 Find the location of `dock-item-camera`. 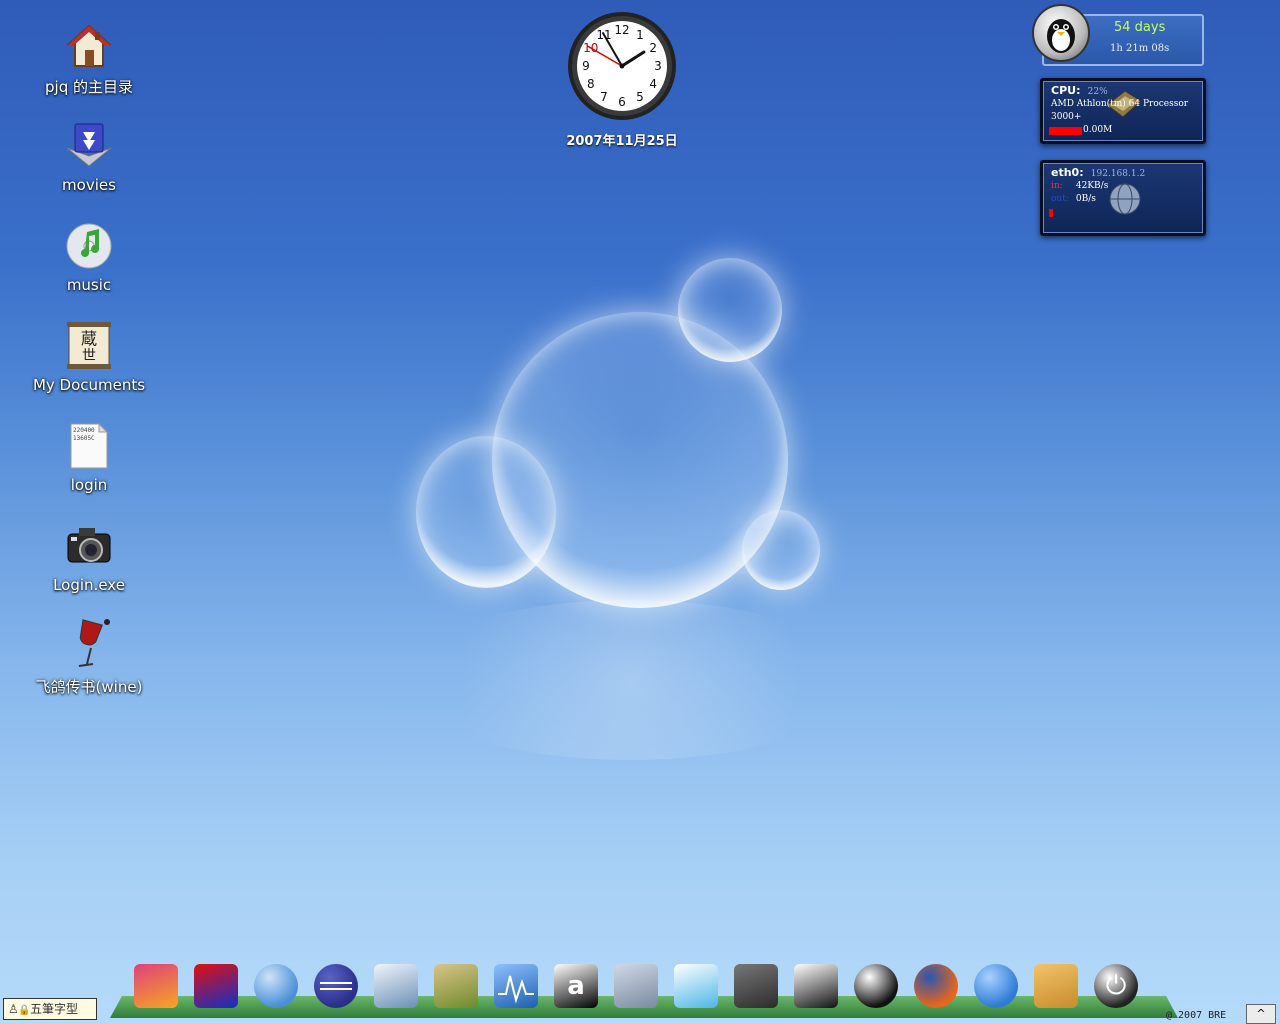

dock-item-camera is located at coordinates (756, 986).